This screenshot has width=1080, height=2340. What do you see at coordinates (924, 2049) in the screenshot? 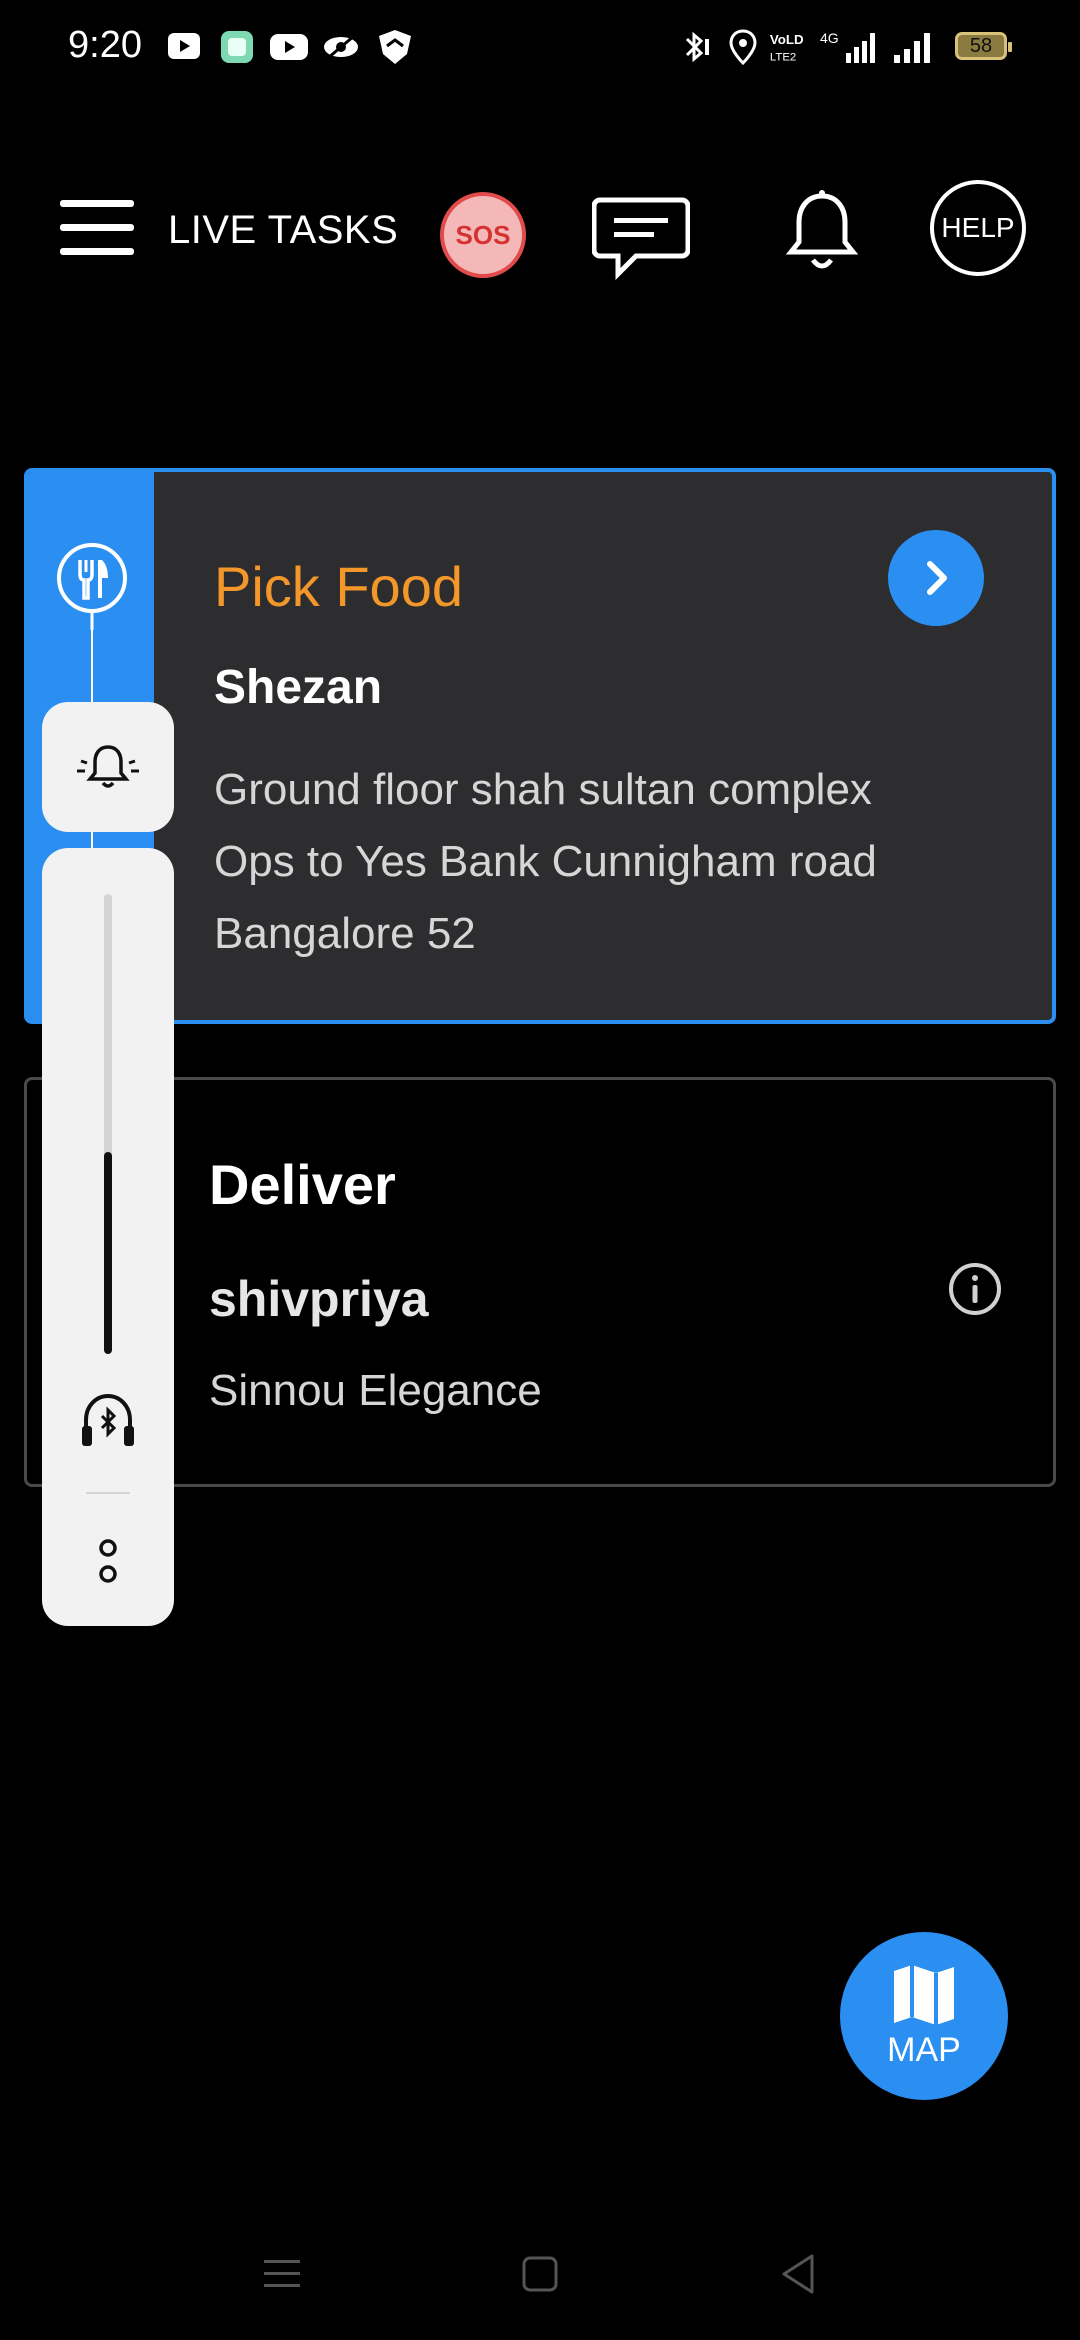
I see `map-label: MAP` at bounding box center [924, 2049].